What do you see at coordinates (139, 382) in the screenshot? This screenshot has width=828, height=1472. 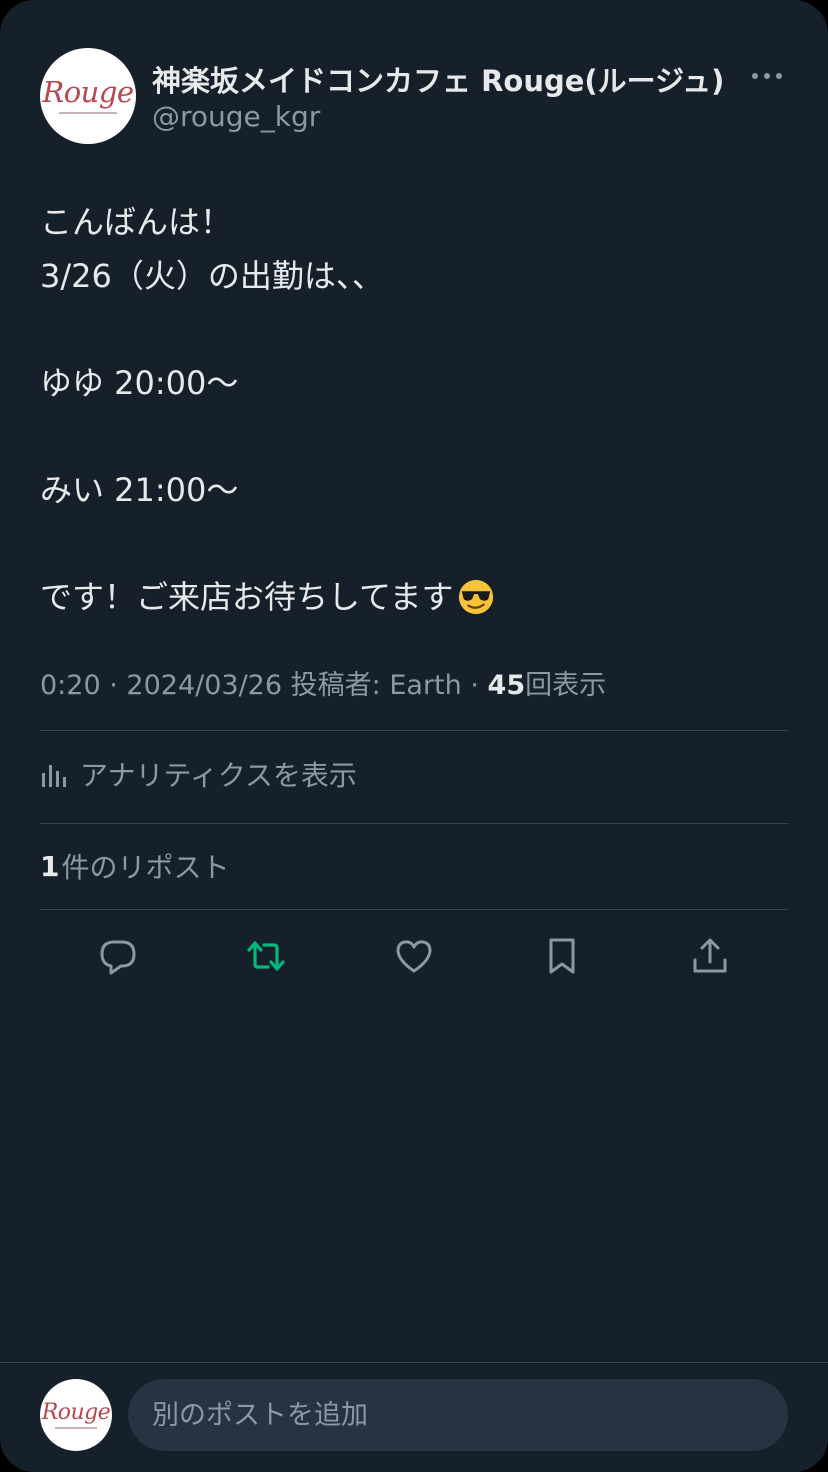 I see `post-line: ゆゆ 20:00～` at bounding box center [139, 382].